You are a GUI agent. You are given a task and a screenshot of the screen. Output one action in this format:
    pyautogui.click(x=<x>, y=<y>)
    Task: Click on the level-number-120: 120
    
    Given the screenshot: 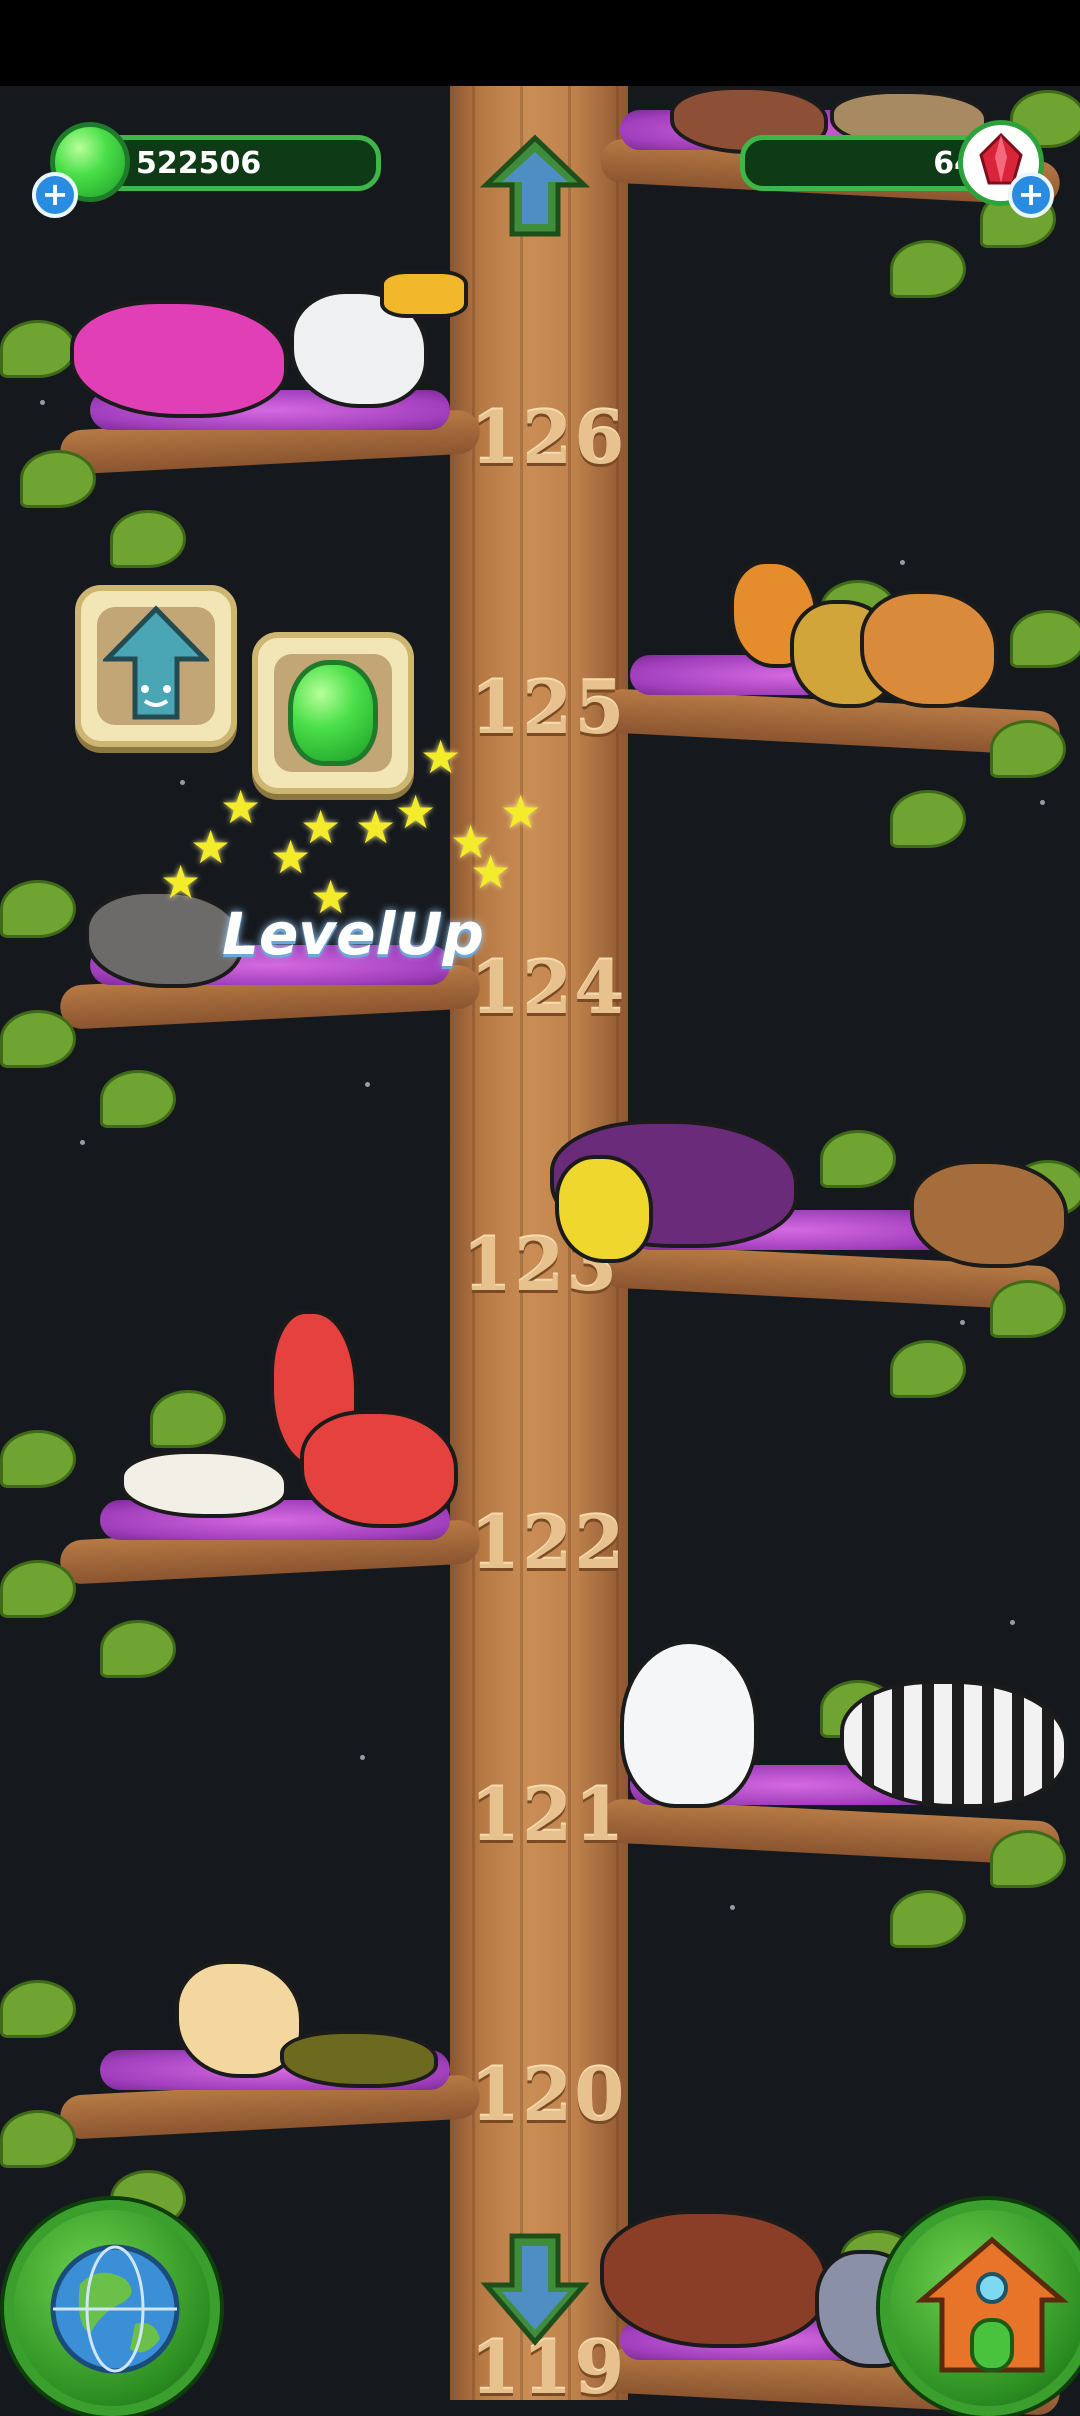 What is the action you would take?
    pyautogui.click(x=548, y=2094)
    